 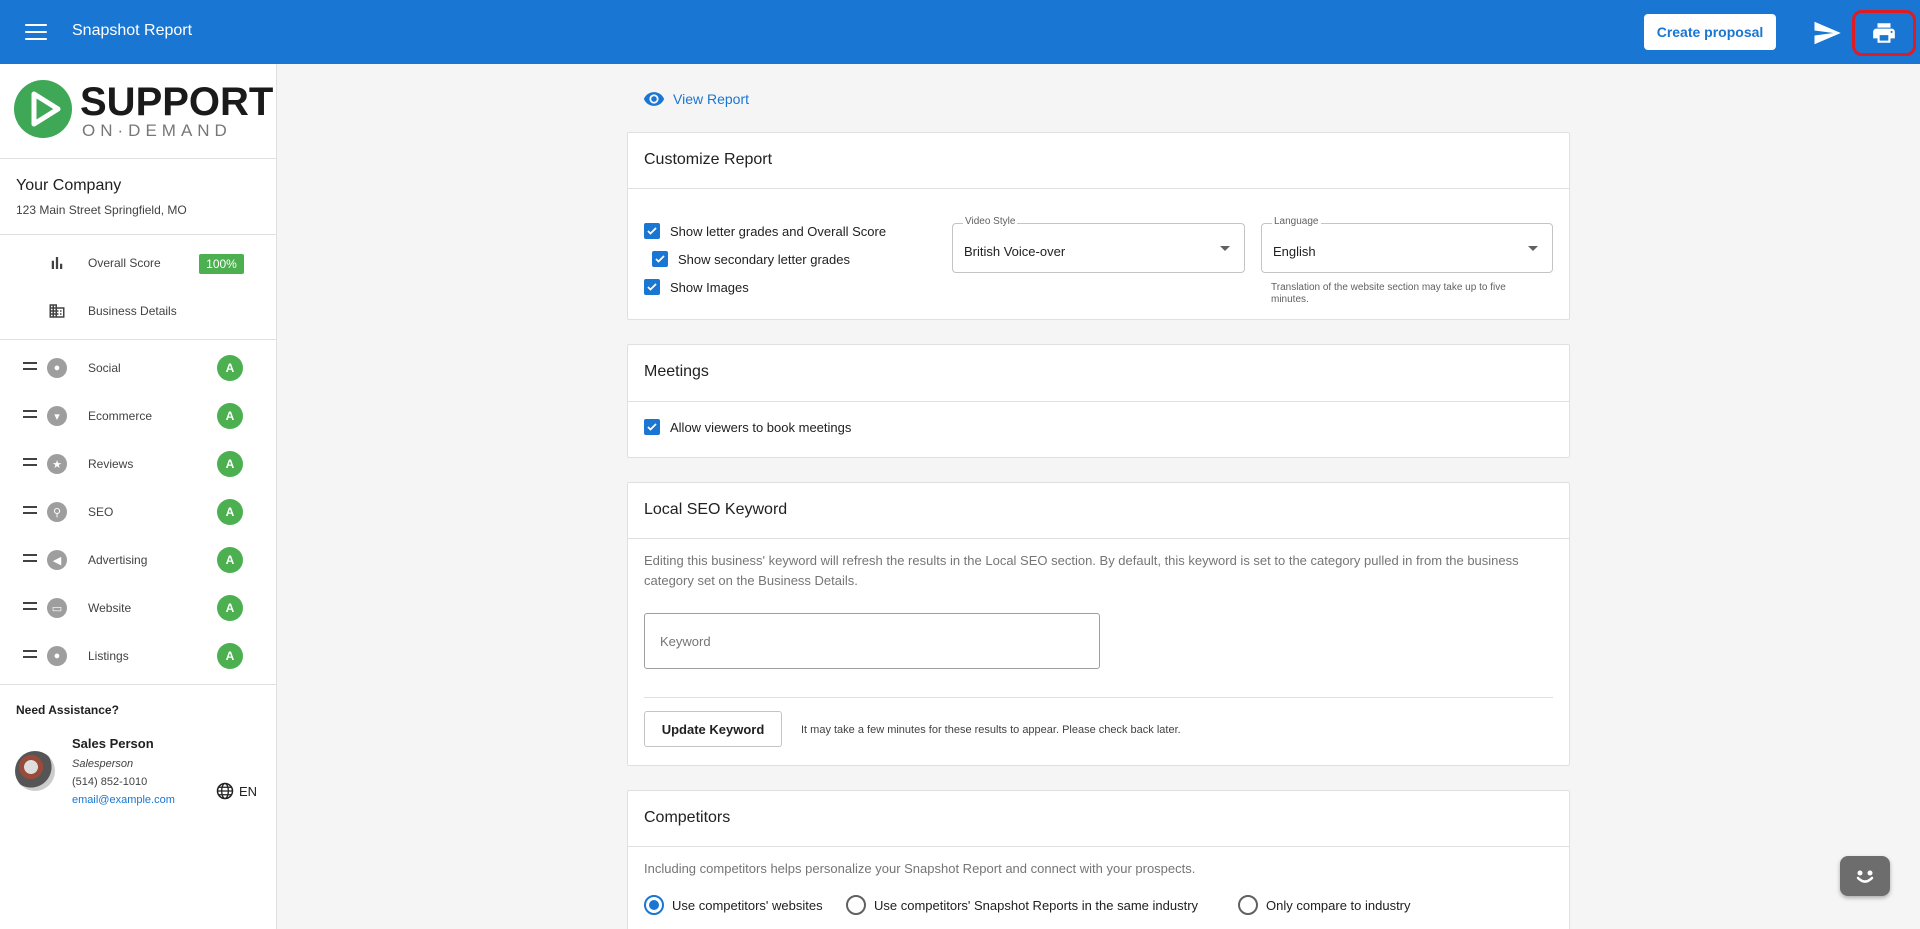 I want to click on smiley-bot-icon, so click(x=1865, y=876).